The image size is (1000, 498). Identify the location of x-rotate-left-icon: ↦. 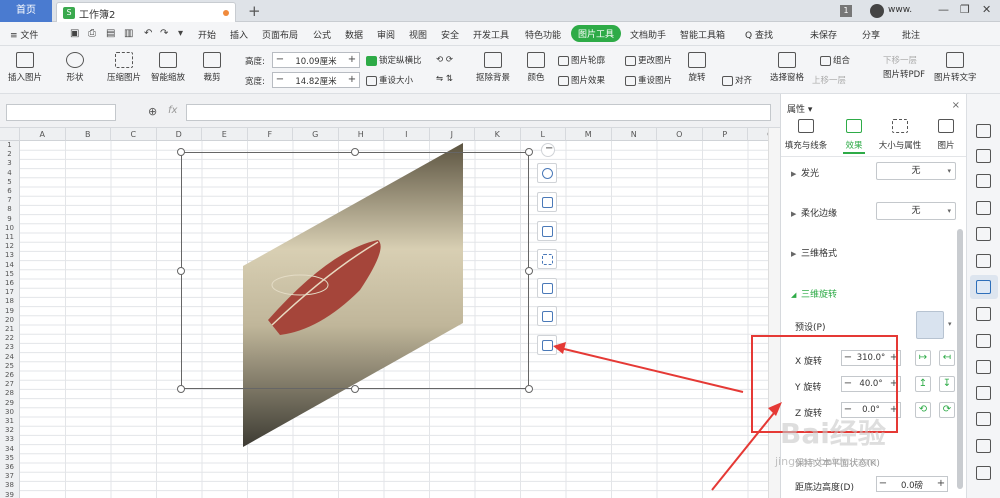
(923, 358).